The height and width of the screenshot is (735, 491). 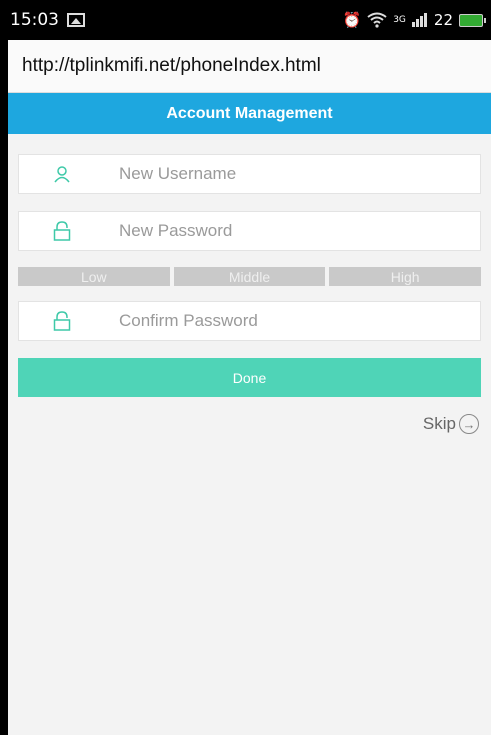 I want to click on status-time: 15:03, so click(x=34, y=20).